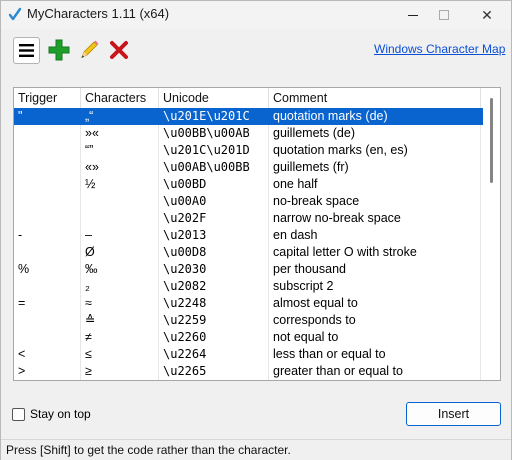  I want to click on table-row: < ≤ \u2264 less than or equal to, so click(249, 354).